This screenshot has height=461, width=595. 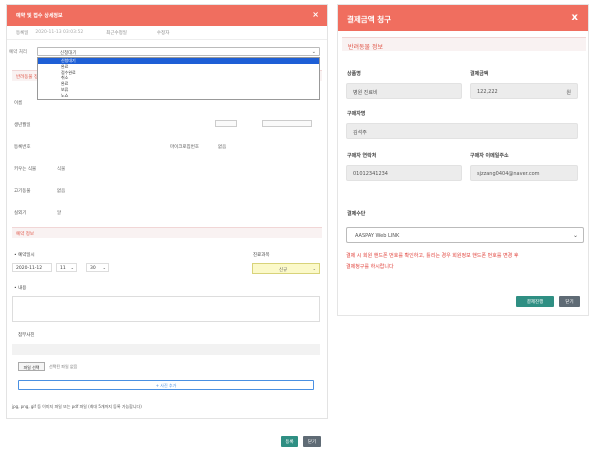 I want to click on modal-header: 예약 및 접수 상세정보 ×, so click(x=167, y=15).